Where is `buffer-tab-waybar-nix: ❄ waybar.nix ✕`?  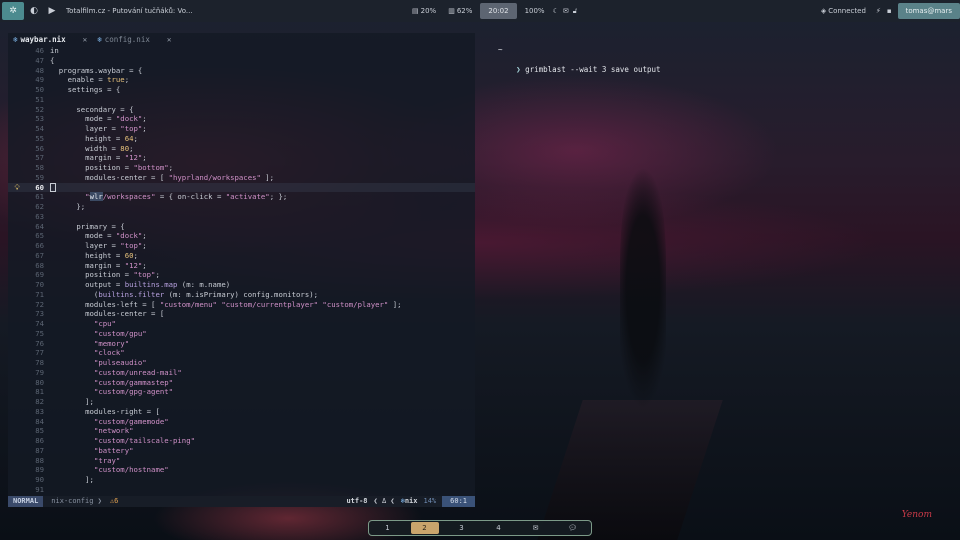 buffer-tab-waybar-nix: ❄ waybar.nix ✕ is located at coordinates (50, 39).